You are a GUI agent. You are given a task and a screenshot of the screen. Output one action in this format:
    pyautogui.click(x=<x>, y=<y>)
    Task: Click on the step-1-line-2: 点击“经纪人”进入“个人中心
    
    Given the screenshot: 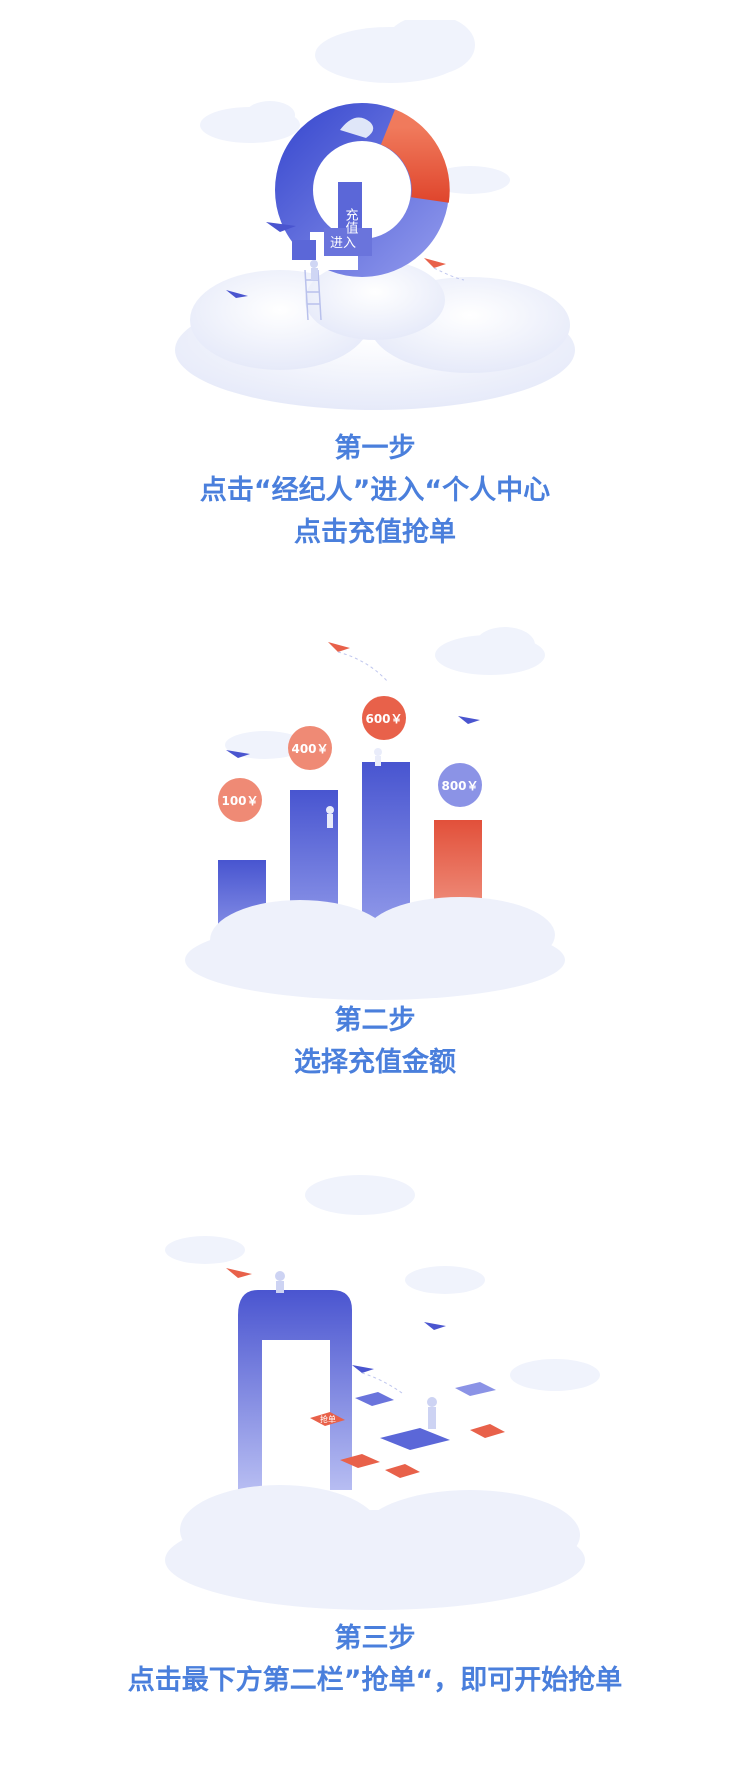 What is the action you would take?
    pyautogui.click(x=375, y=490)
    